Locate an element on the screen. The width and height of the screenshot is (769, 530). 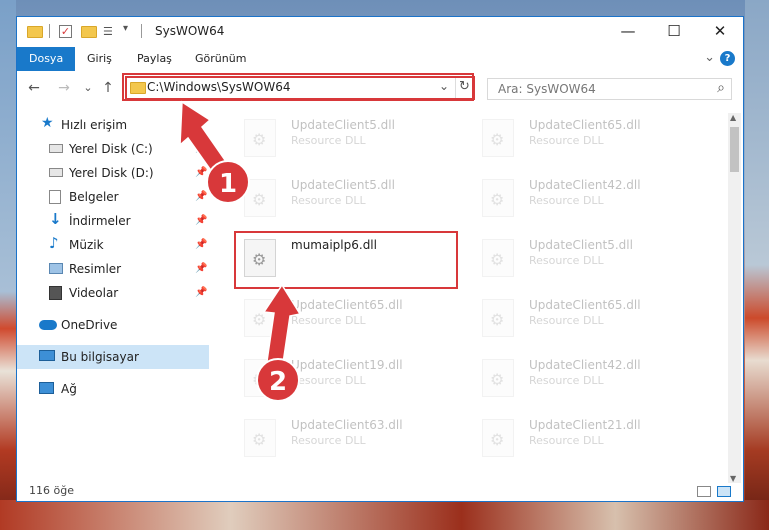
step-2-badge: 2 is located at coordinates (278, 380).